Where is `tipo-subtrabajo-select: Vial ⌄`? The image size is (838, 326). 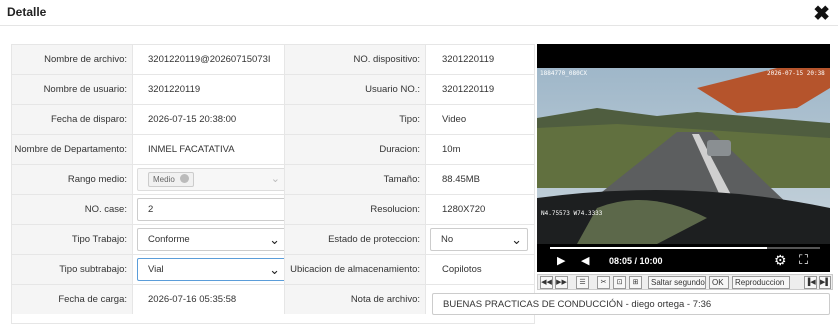
tipo-subtrabajo-select: Vial ⌄ is located at coordinates (210, 269).